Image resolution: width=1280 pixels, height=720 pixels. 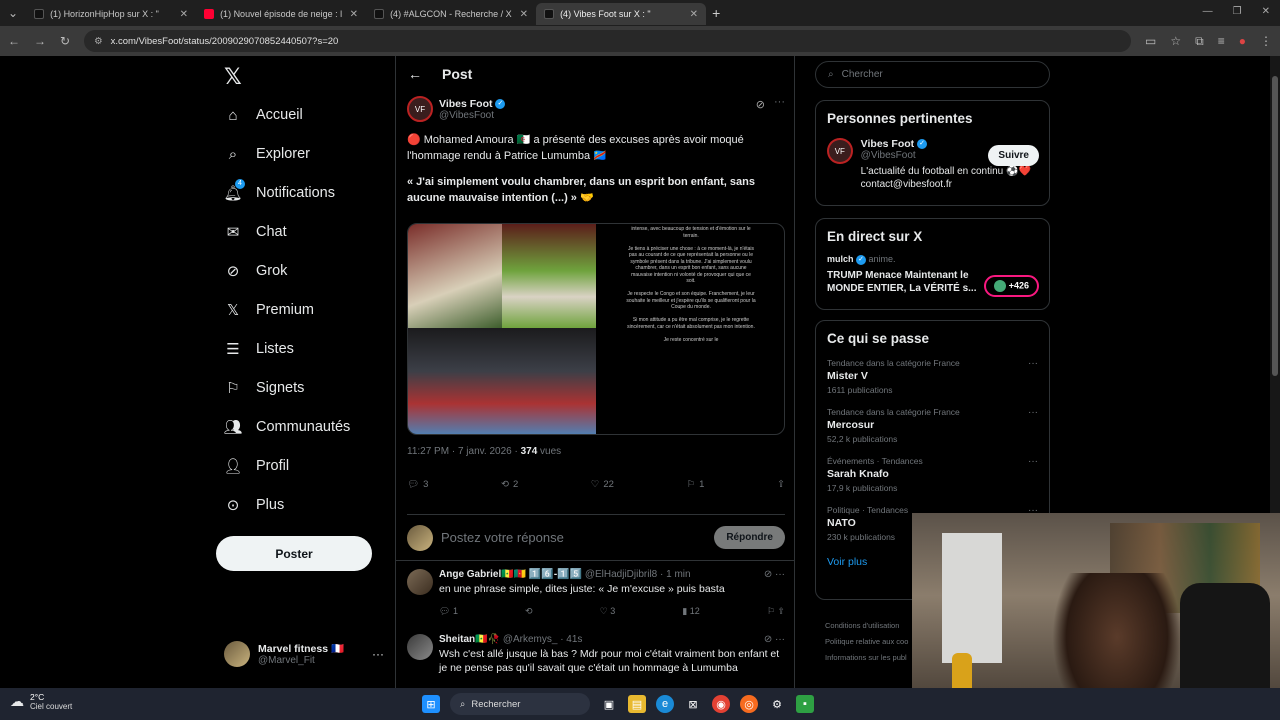 What do you see at coordinates (549, 276) in the screenshot?
I see `media-photo-ground` at bounding box center [549, 276].